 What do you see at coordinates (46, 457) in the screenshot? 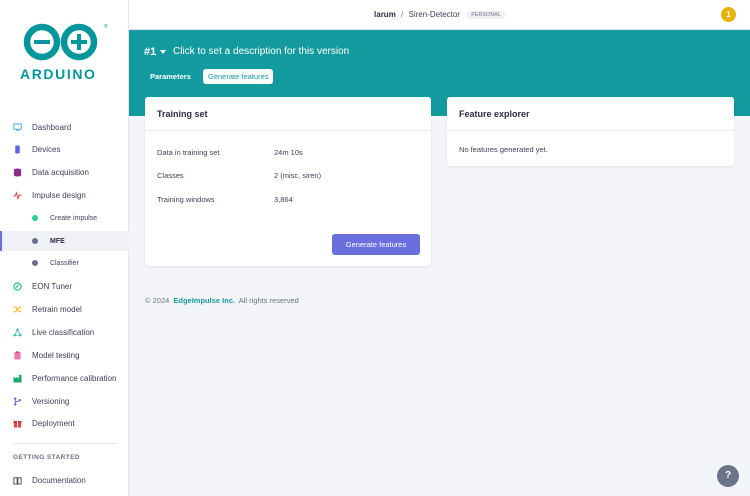
I see `getting-started-heading: GETTING STARTED` at bounding box center [46, 457].